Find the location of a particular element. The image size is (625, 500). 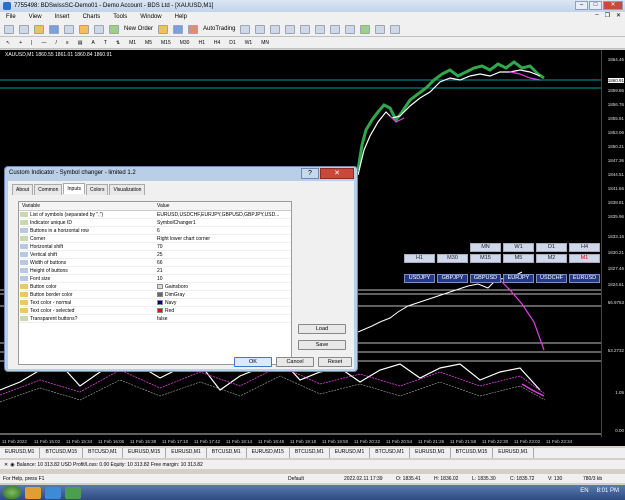

sc-tf-h4: H4 is located at coordinates (584, 247).